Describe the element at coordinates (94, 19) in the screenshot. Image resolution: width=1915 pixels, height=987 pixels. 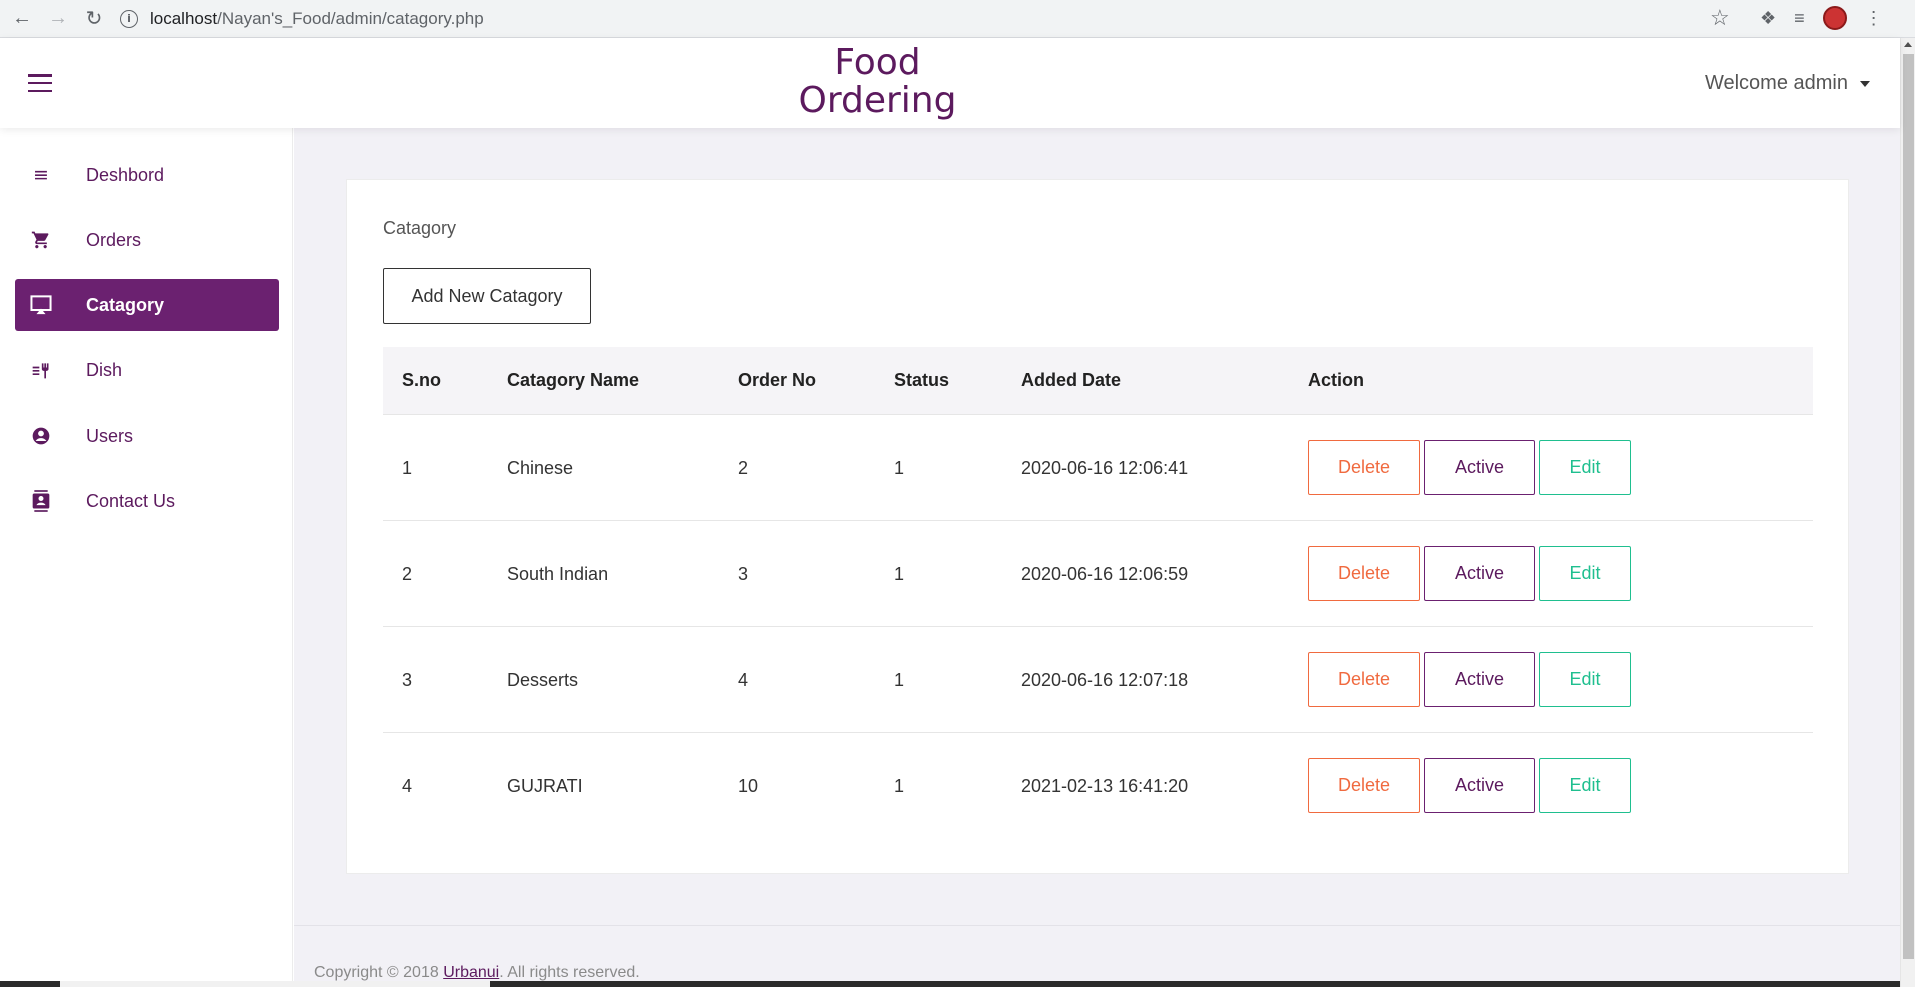
I see `reload-icon: ↻` at that location.